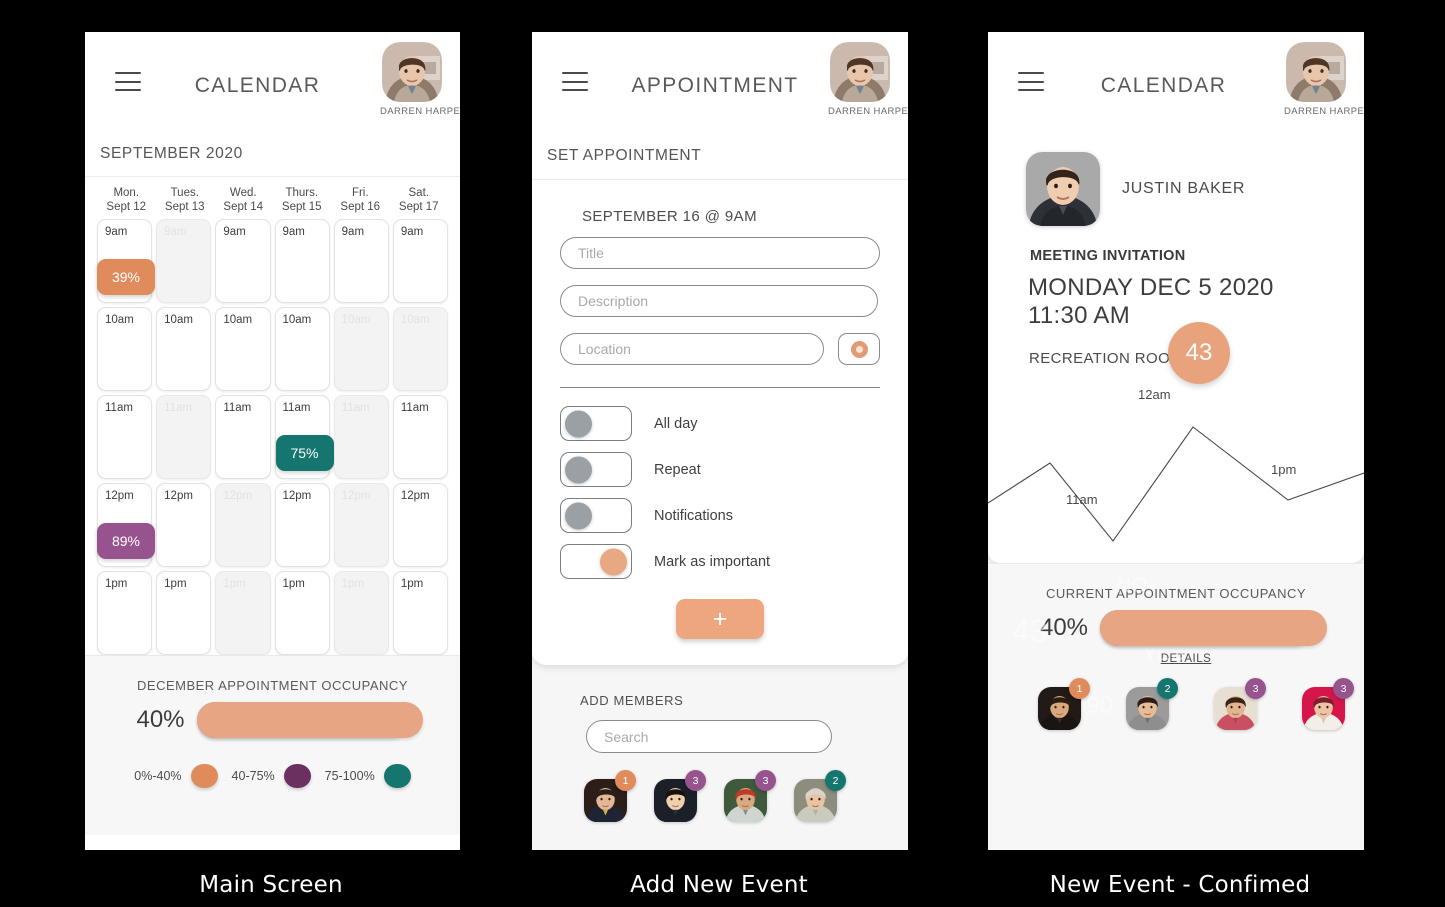  I want to click on caption-confirmed: New Event - Confimed, so click(1180, 885).